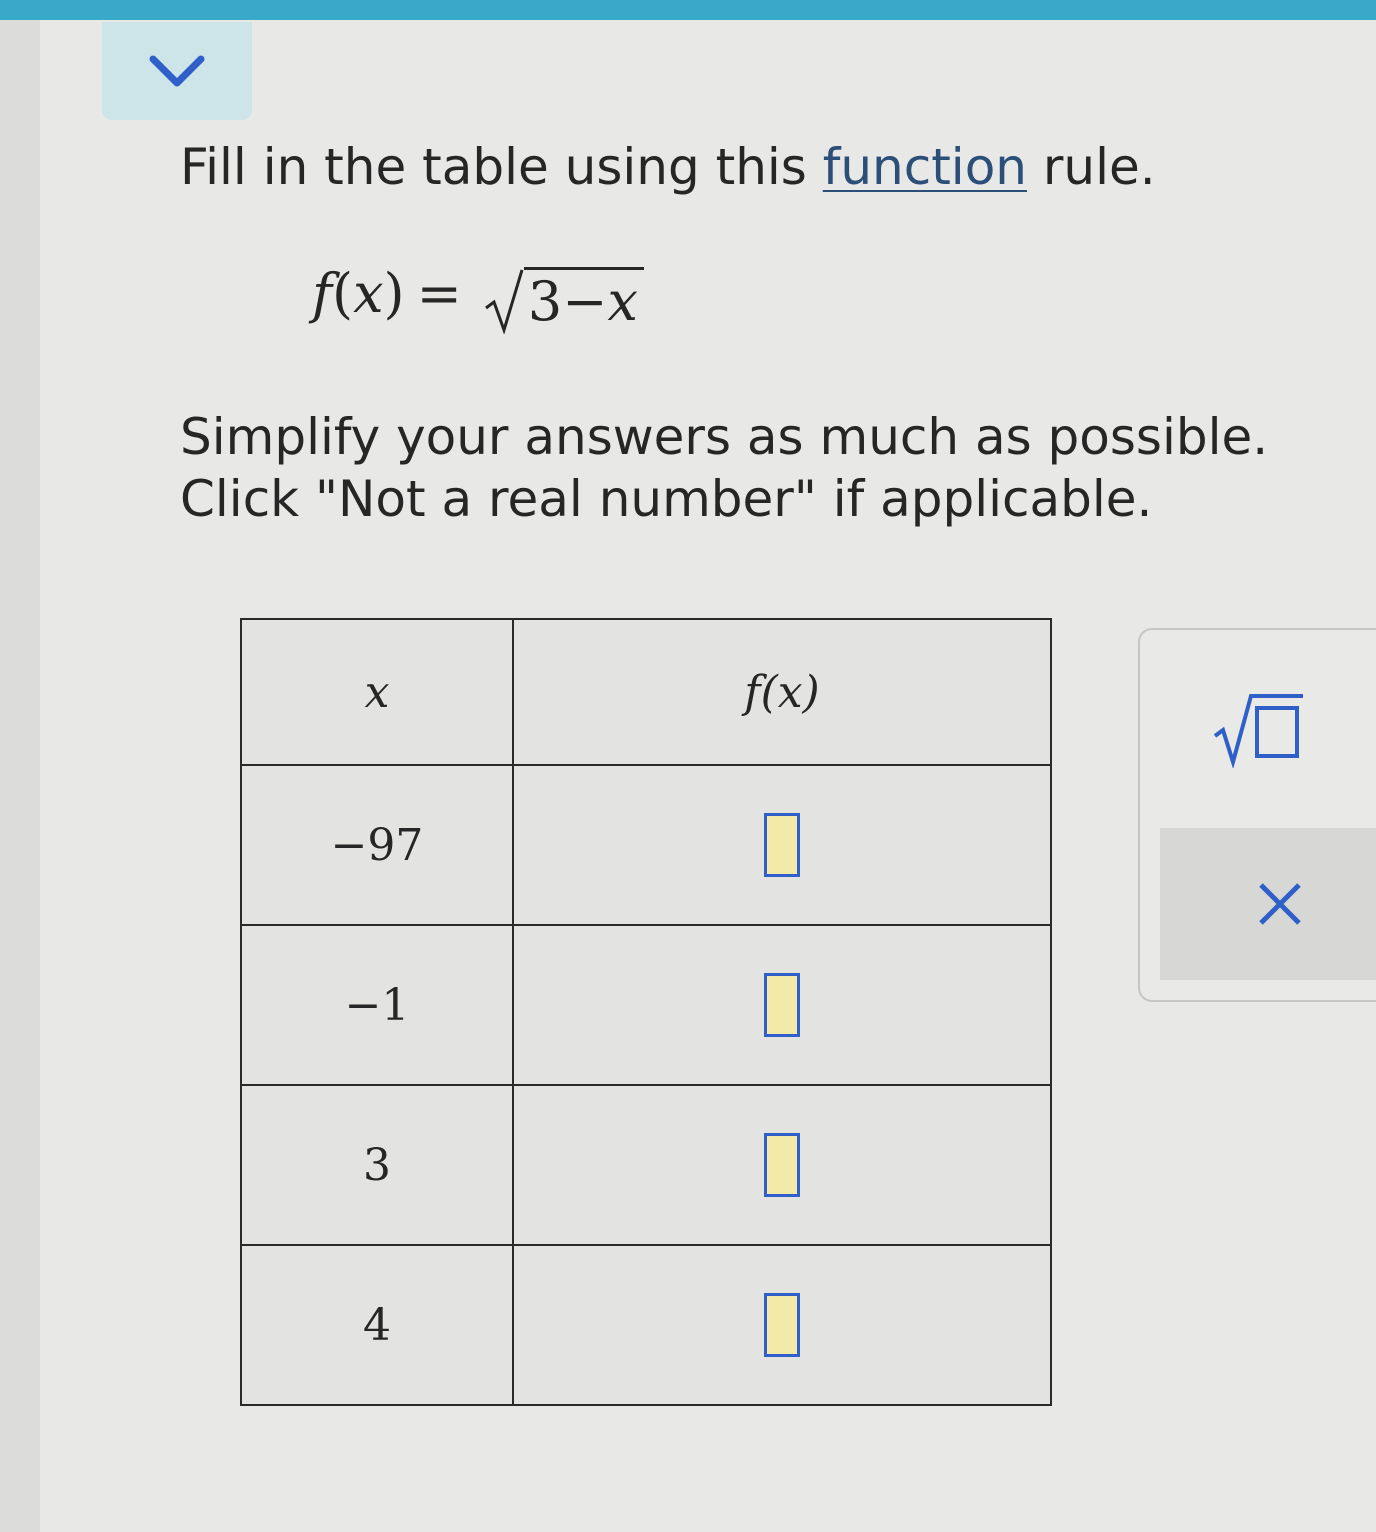 The height and width of the screenshot is (1532, 1376). I want to click on close-icon, so click(1280, 904).